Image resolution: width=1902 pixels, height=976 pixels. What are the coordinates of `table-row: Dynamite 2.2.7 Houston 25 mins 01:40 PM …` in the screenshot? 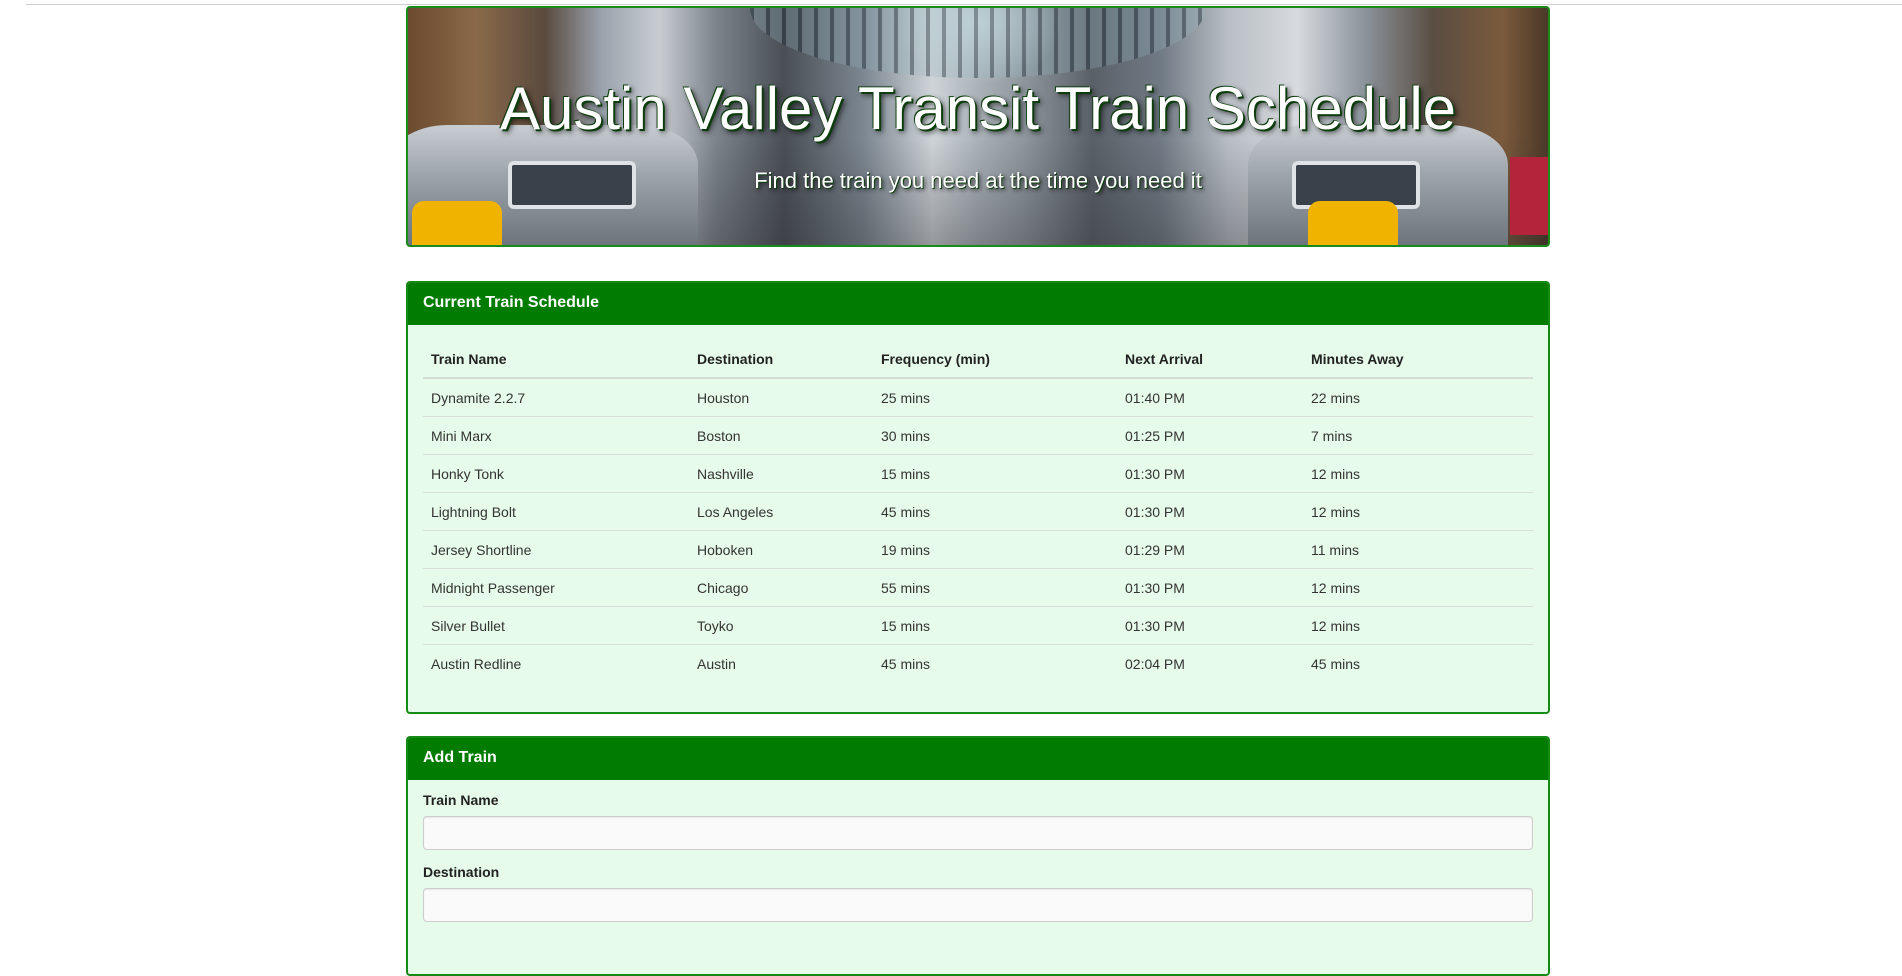 It's located at (978, 397).